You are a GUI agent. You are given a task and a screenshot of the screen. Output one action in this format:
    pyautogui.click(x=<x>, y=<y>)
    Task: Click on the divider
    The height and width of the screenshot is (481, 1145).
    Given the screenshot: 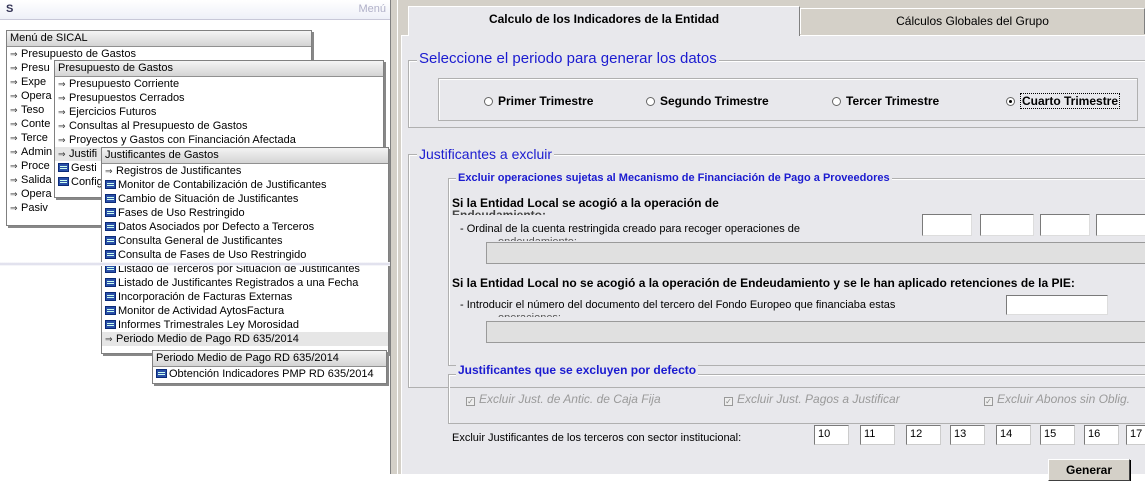 What is the action you would take?
    pyautogui.click(x=195, y=264)
    